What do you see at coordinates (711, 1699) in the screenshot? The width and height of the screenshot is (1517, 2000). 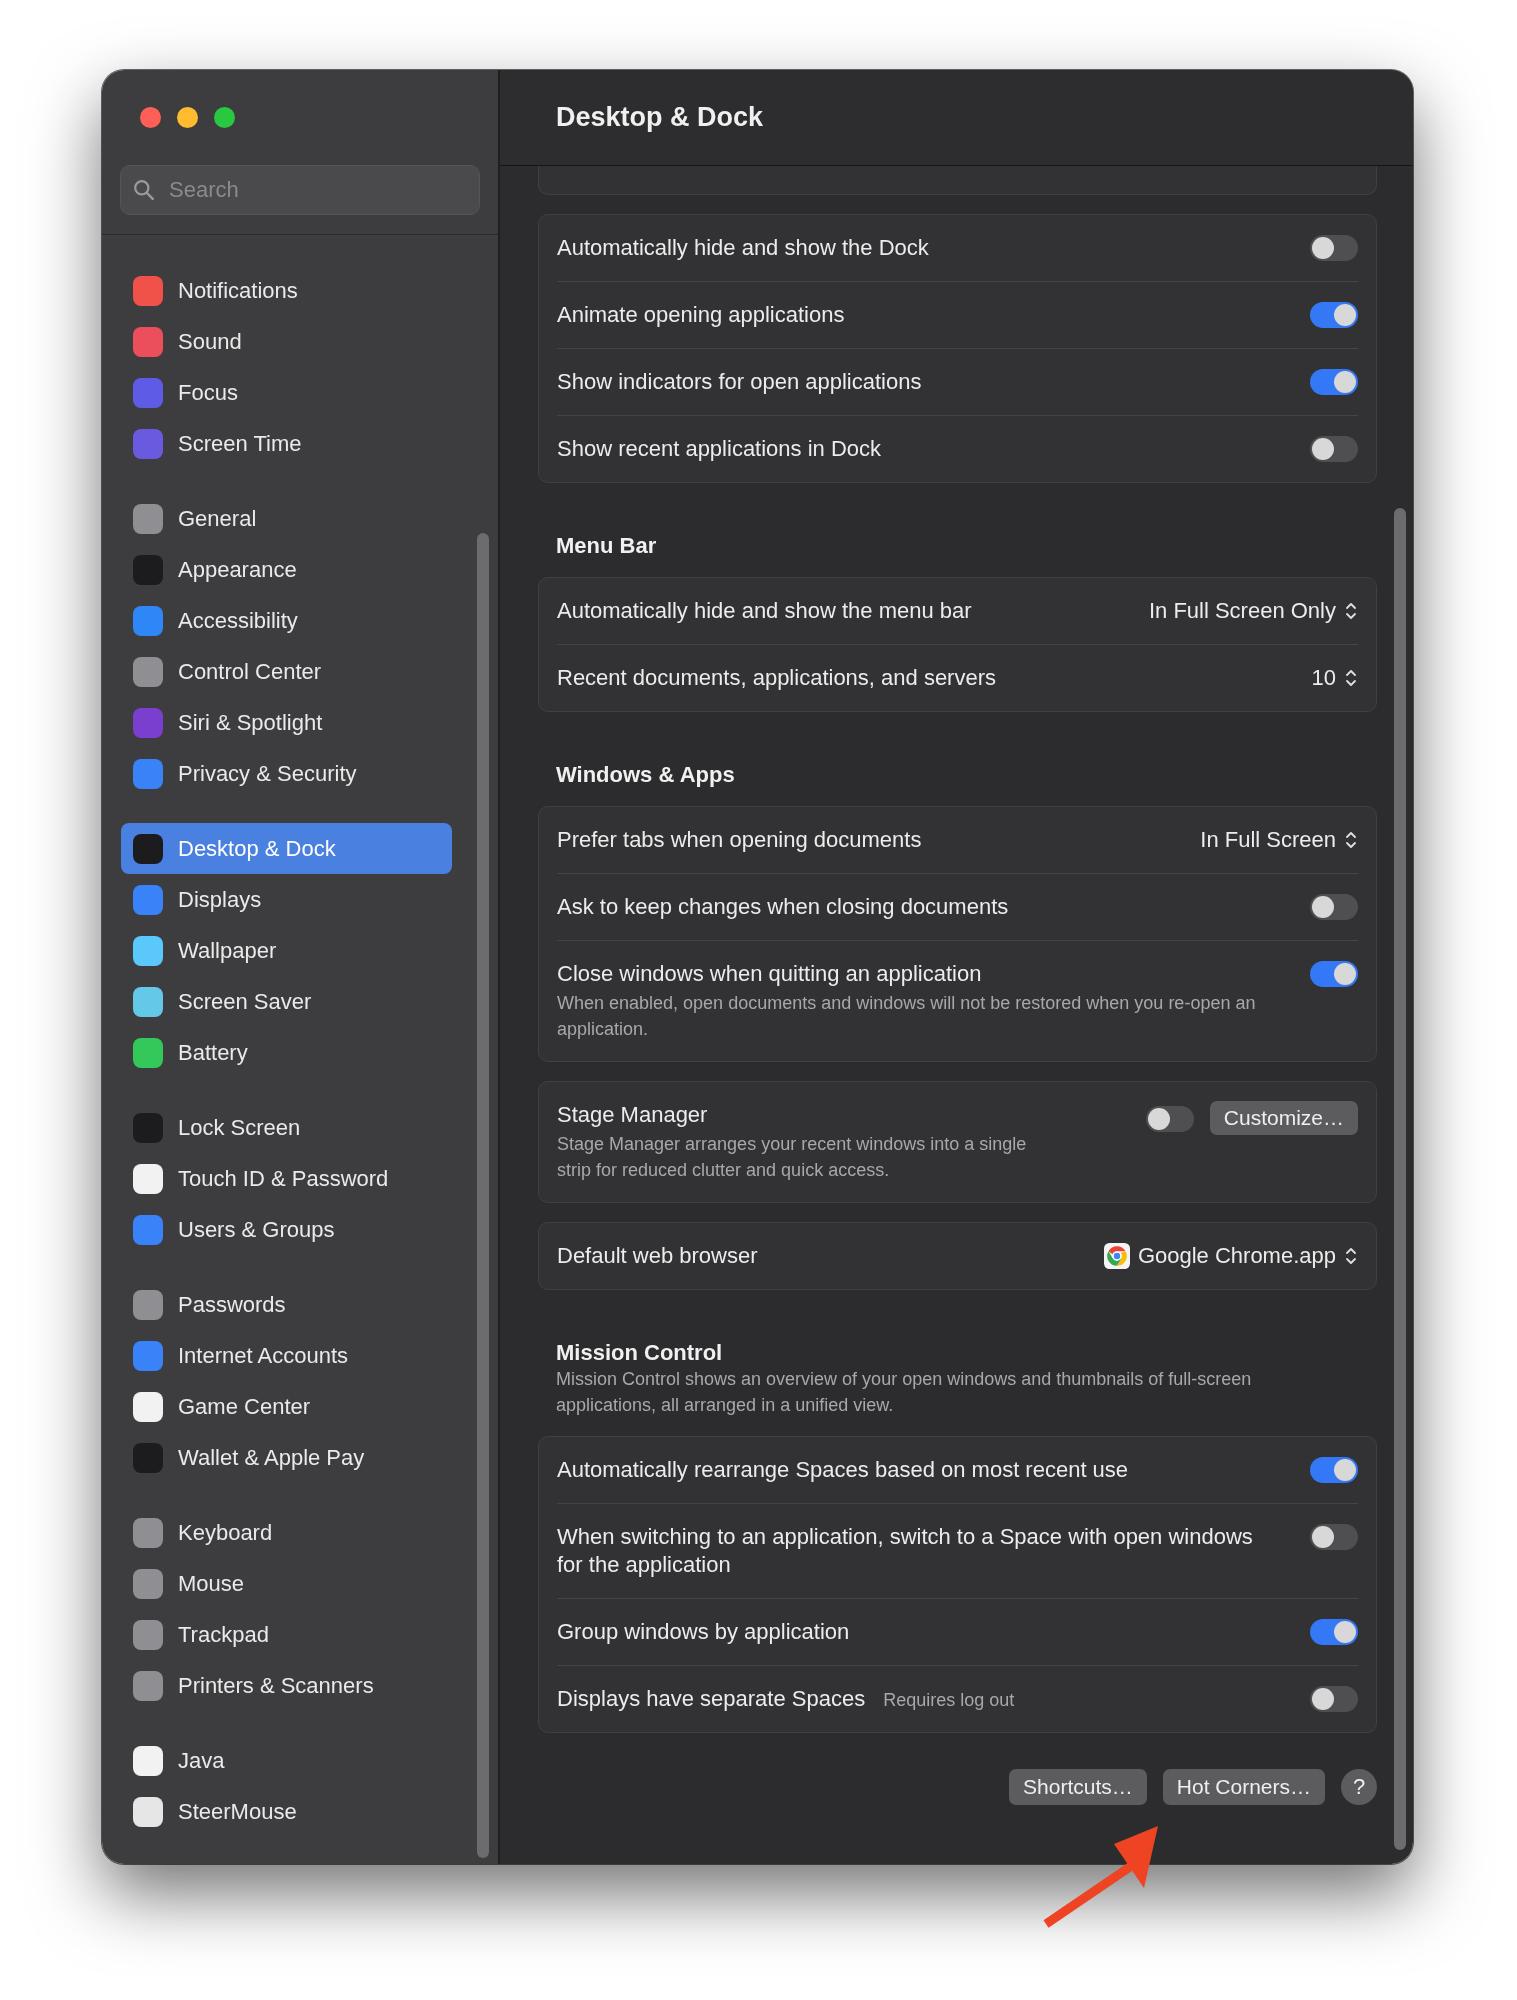 I see `setting-label: Displays have separate Spaces` at bounding box center [711, 1699].